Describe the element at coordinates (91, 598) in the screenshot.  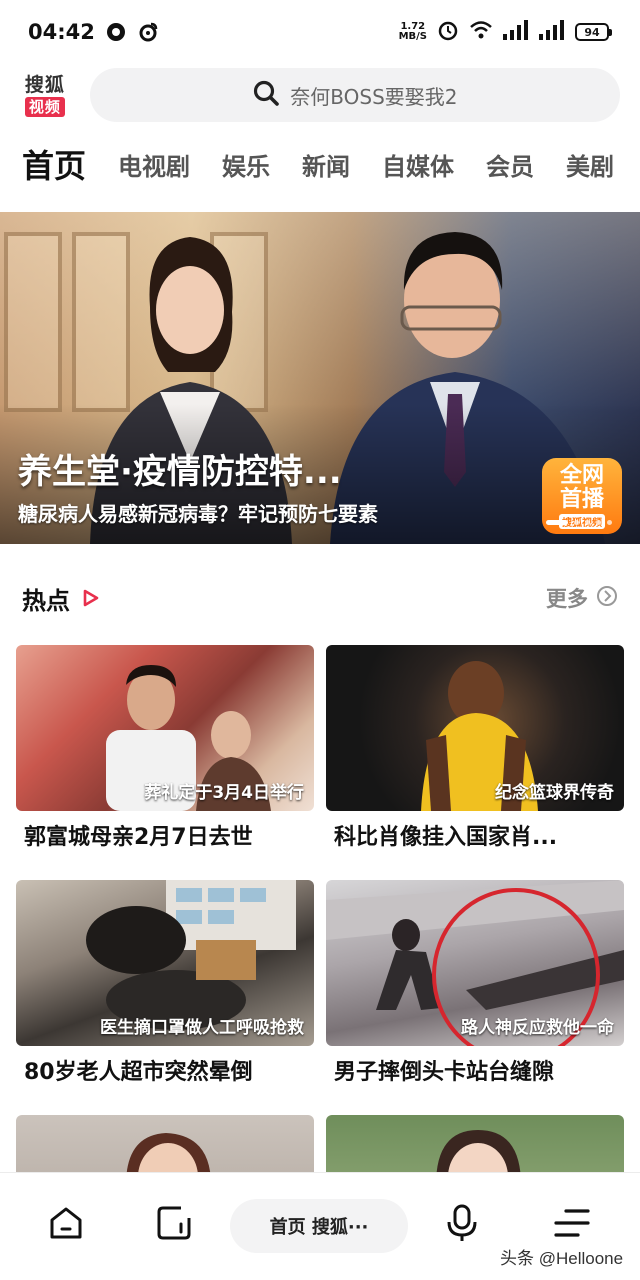
I see `play-triangle-icon` at that location.